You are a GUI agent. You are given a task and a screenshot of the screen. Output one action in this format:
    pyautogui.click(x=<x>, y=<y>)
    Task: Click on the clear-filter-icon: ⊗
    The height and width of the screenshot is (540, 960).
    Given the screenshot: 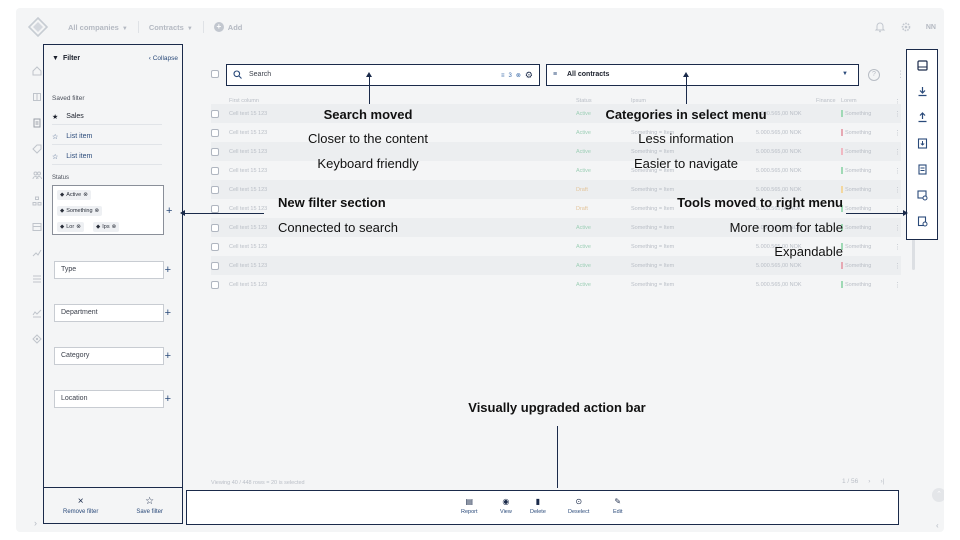 What is the action you would take?
    pyautogui.click(x=518, y=75)
    